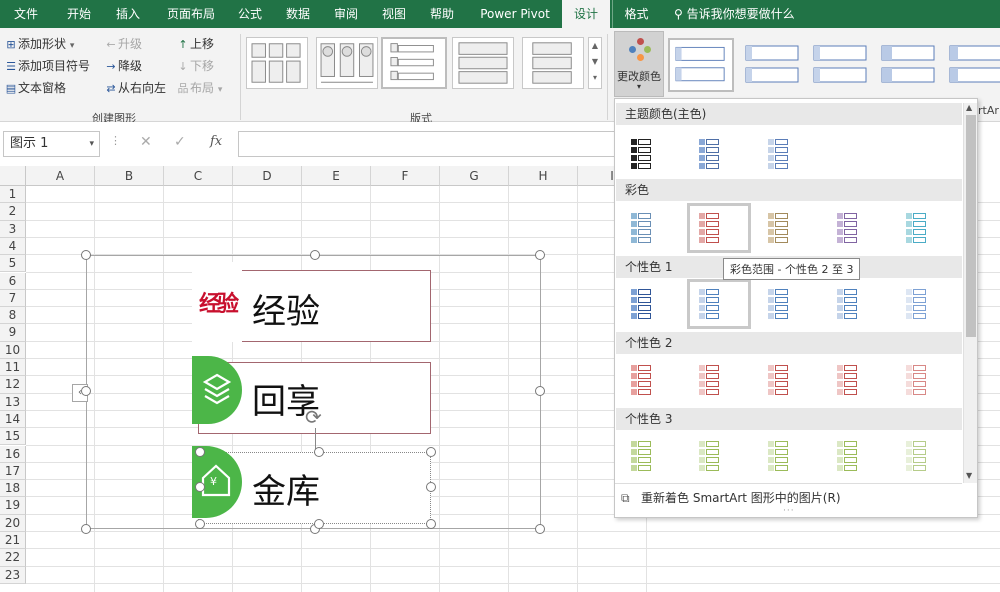 The width and height of the screenshot is (1000, 592). Describe the element at coordinates (216, 141) in the screenshot. I see `insert-function-icon: fx` at that location.